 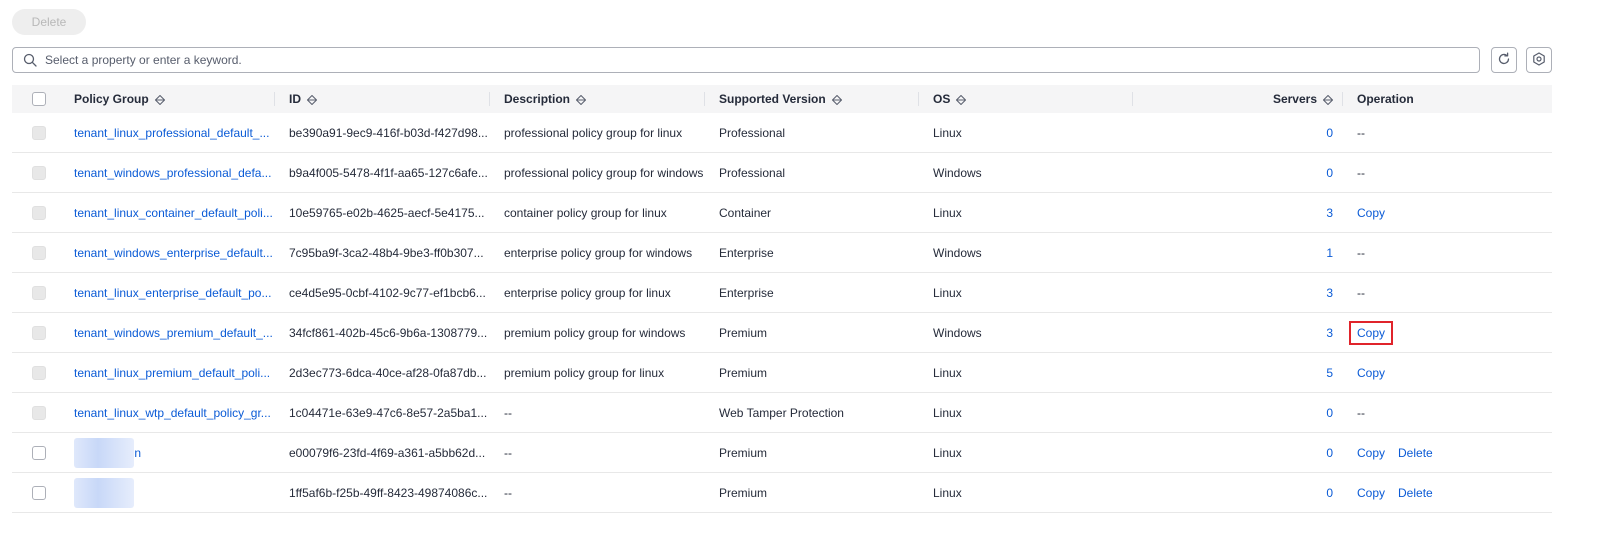 What do you see at coordinates (597, 292) in the screenshot?
I see `description-cell: enterprise policy group for linux` at bounding box center [597, 292].